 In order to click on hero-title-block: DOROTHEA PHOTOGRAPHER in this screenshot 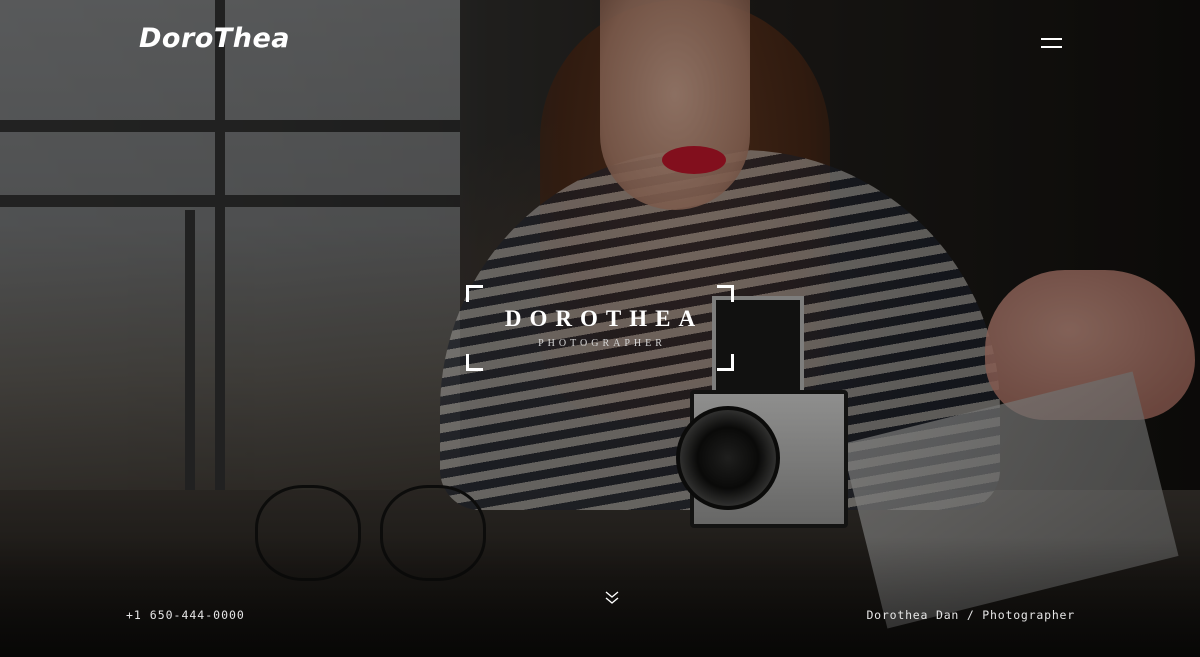, I will do `click(600, 328)`.